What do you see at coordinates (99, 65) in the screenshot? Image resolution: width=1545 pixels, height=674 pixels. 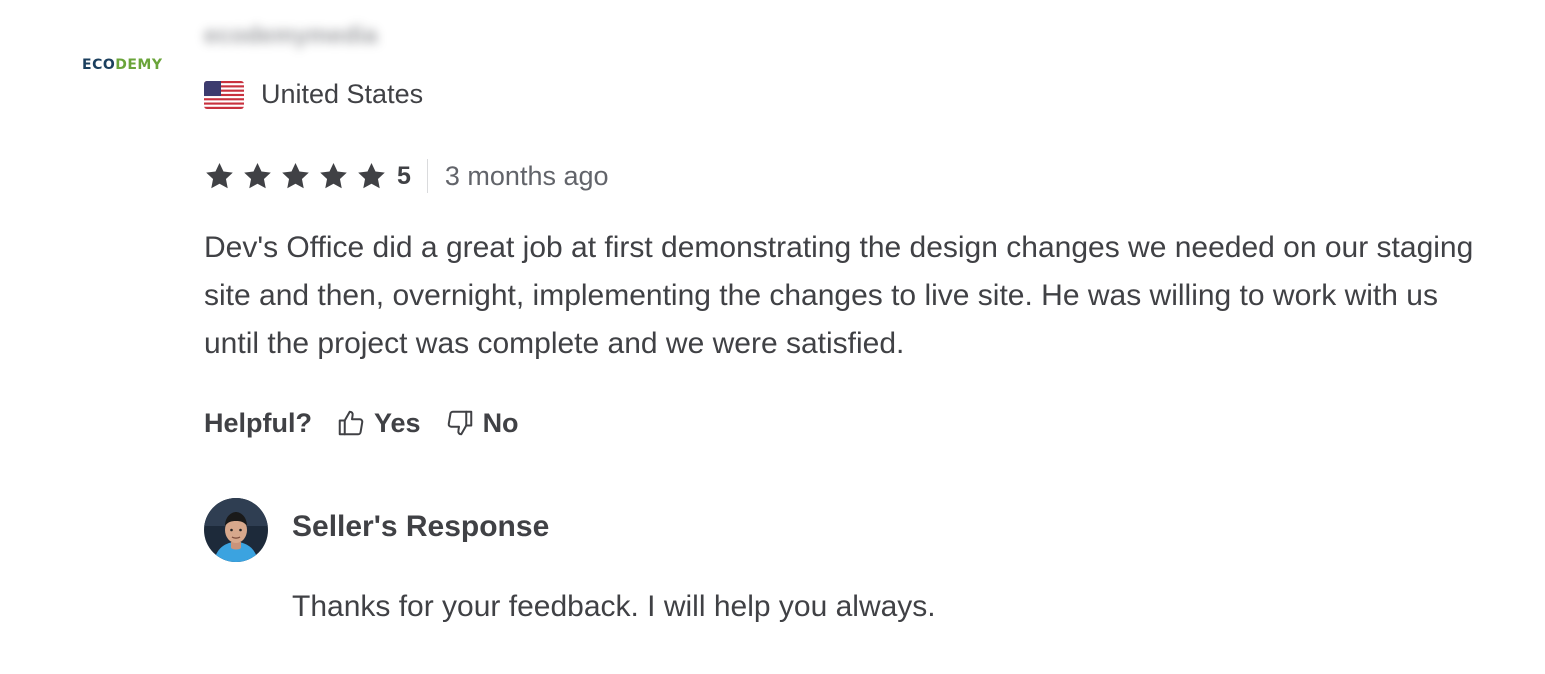 I see `logo-text-part1: ECO` at bounding box center [99, 65].